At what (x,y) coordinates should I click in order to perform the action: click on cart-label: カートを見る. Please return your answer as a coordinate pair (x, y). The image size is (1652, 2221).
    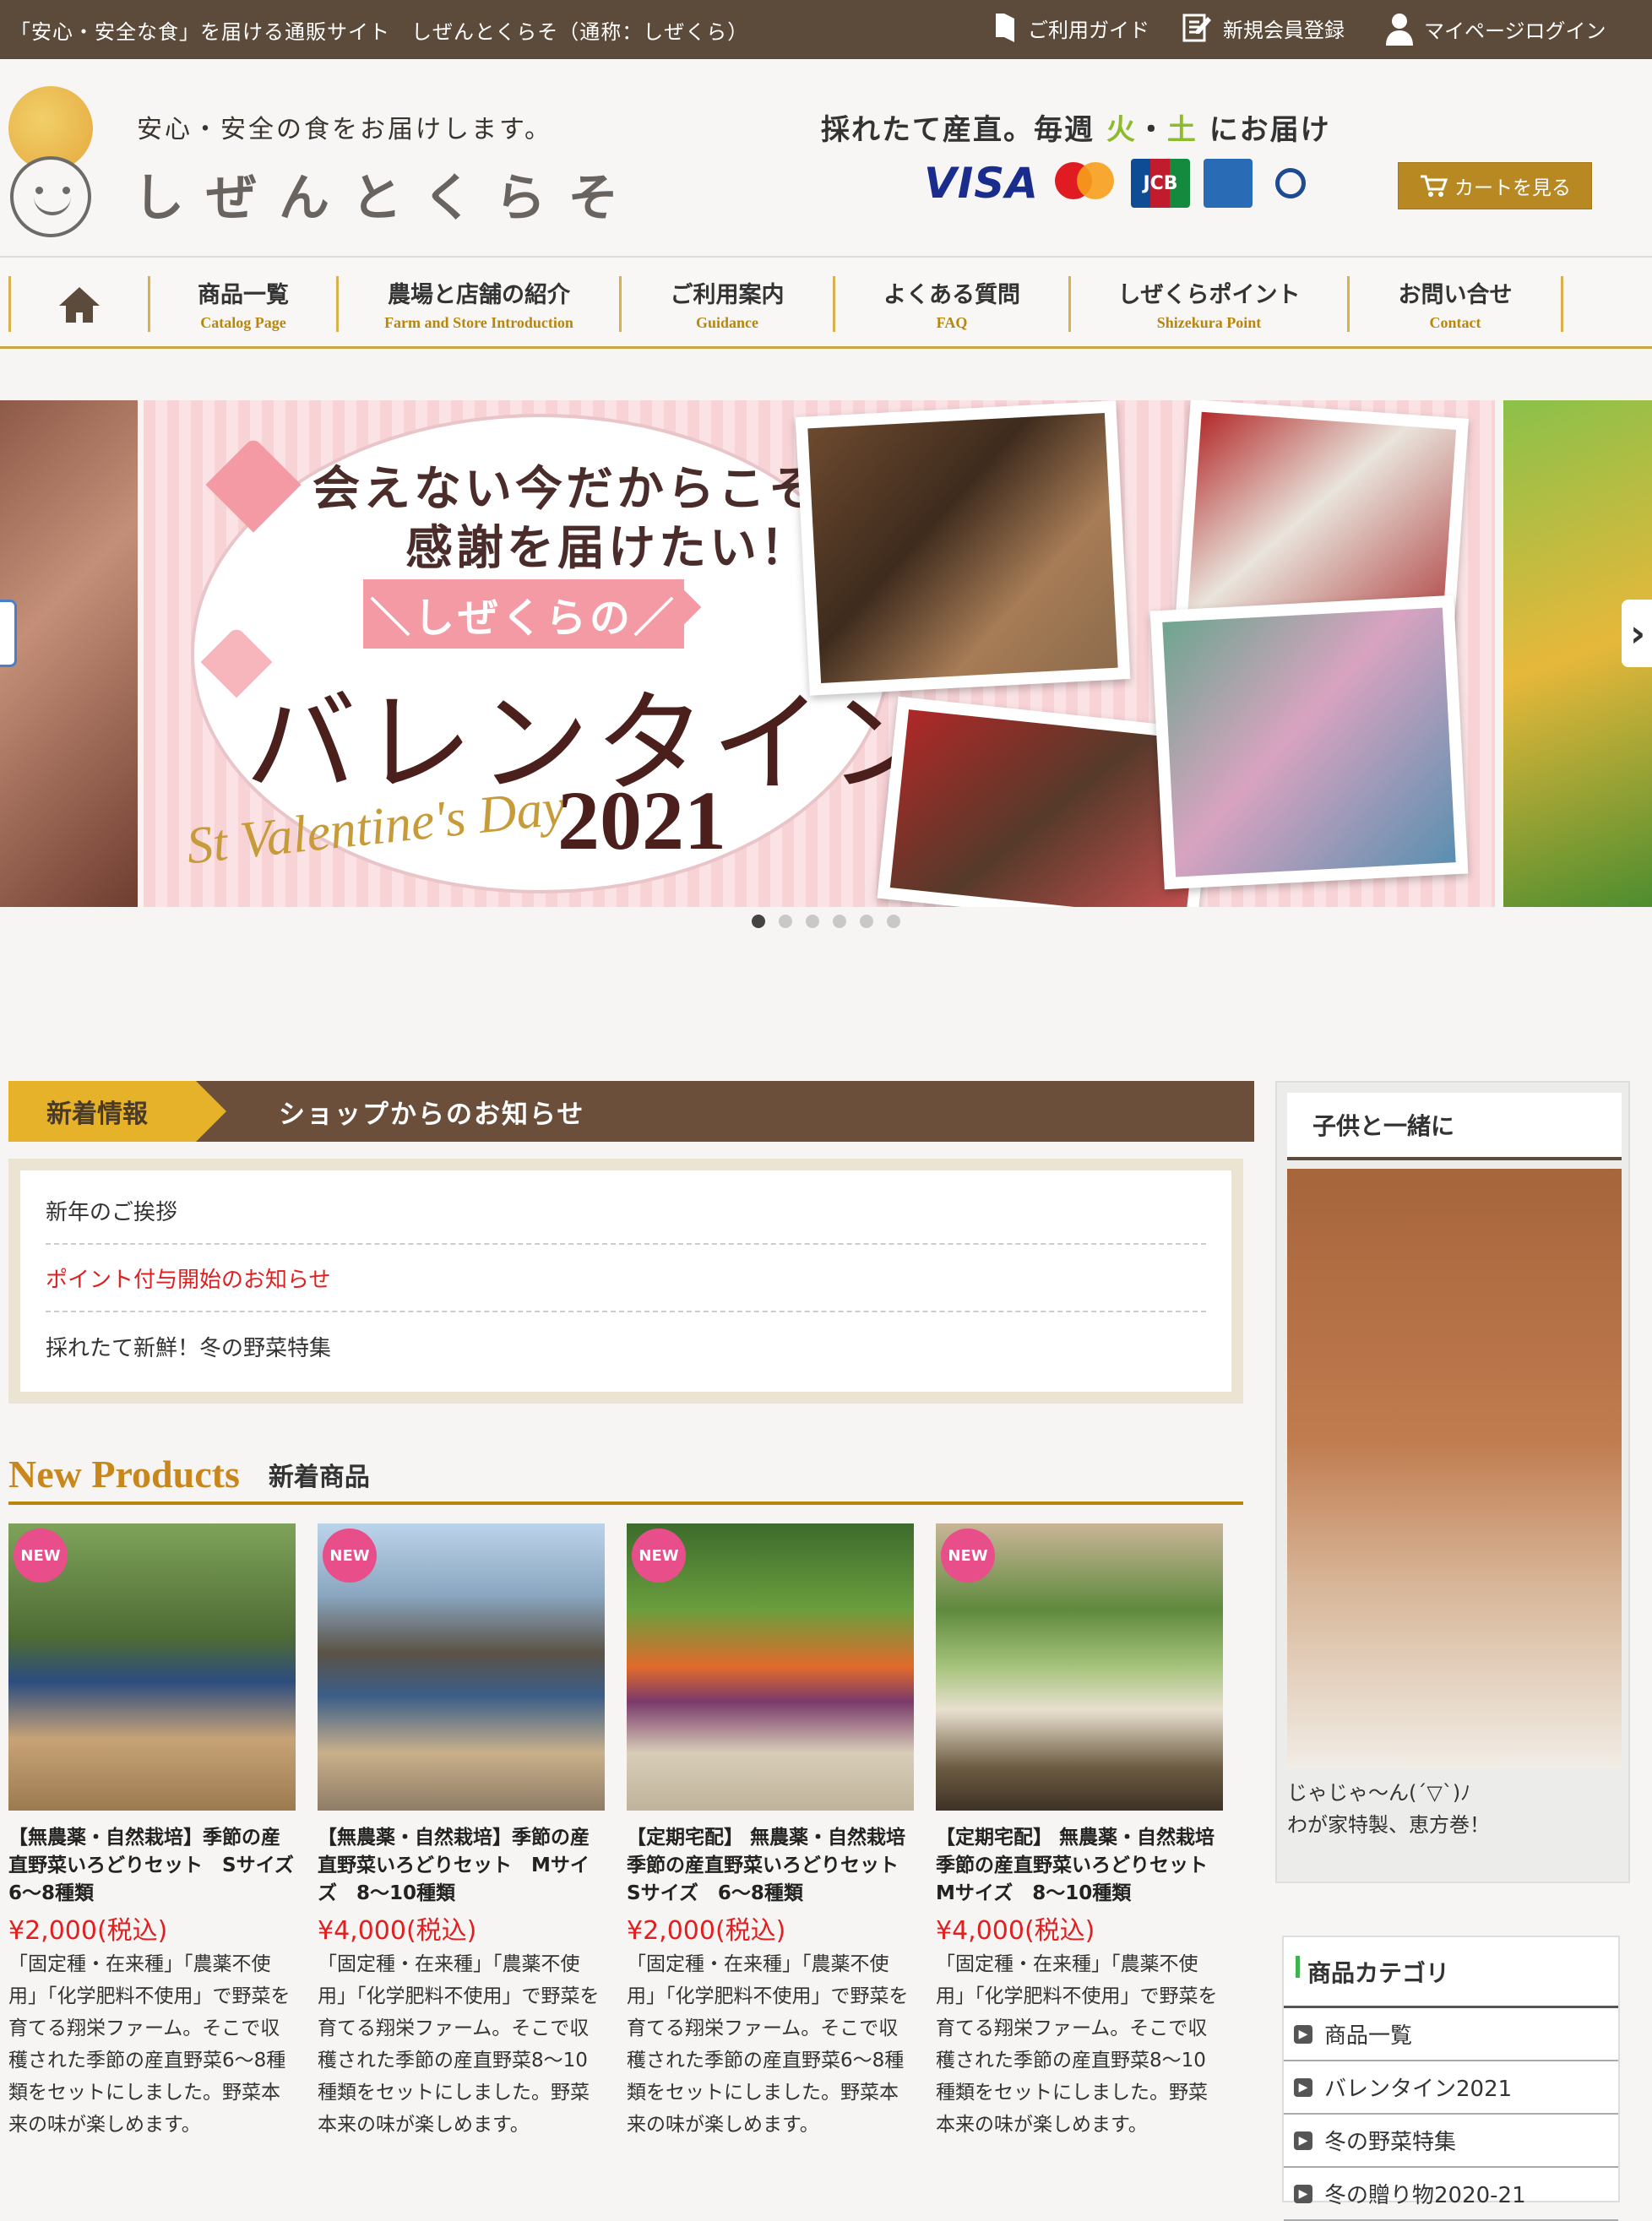
    Looking at the image, I should click on (1512, 188).